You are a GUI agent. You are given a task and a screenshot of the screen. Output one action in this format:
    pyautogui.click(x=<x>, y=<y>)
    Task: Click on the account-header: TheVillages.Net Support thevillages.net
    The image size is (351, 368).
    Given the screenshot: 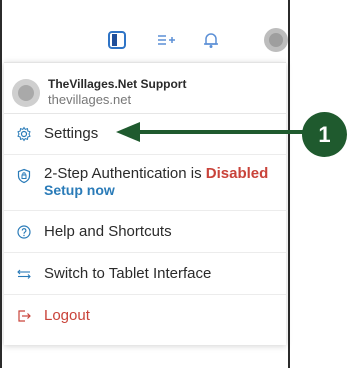 What is the action you would take?
    pyautogui.click(x=145, y=88)
    